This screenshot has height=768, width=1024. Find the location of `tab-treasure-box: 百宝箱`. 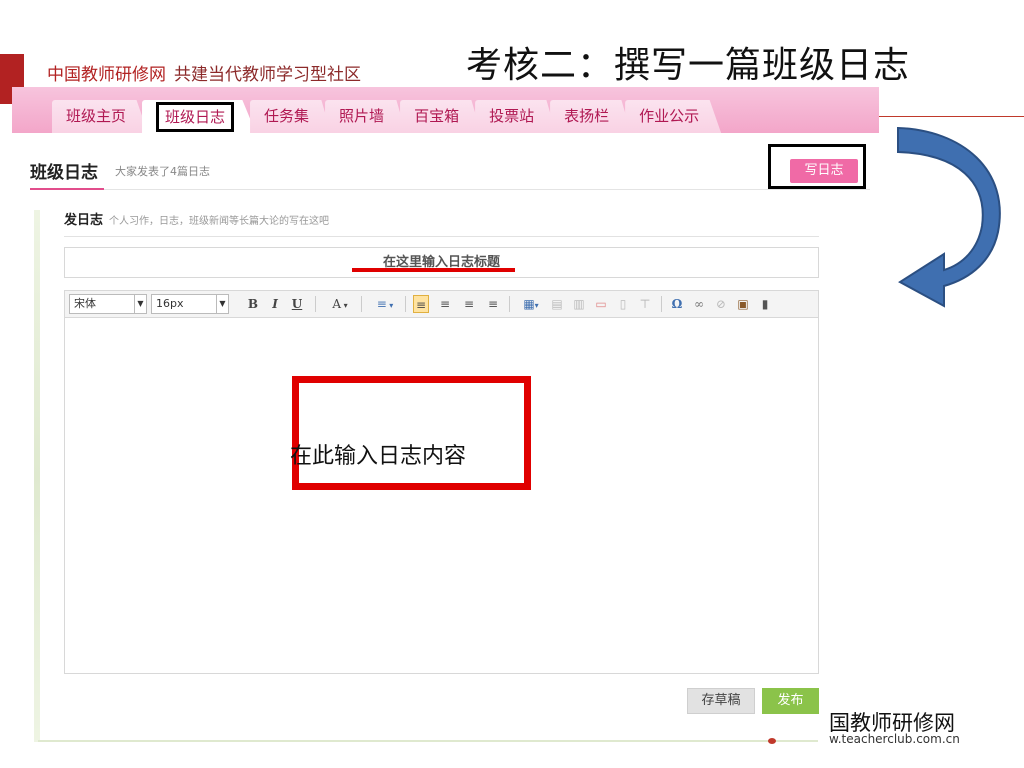

tab-treasure-box: 百宝箱 is located at coordinates (441, 116).